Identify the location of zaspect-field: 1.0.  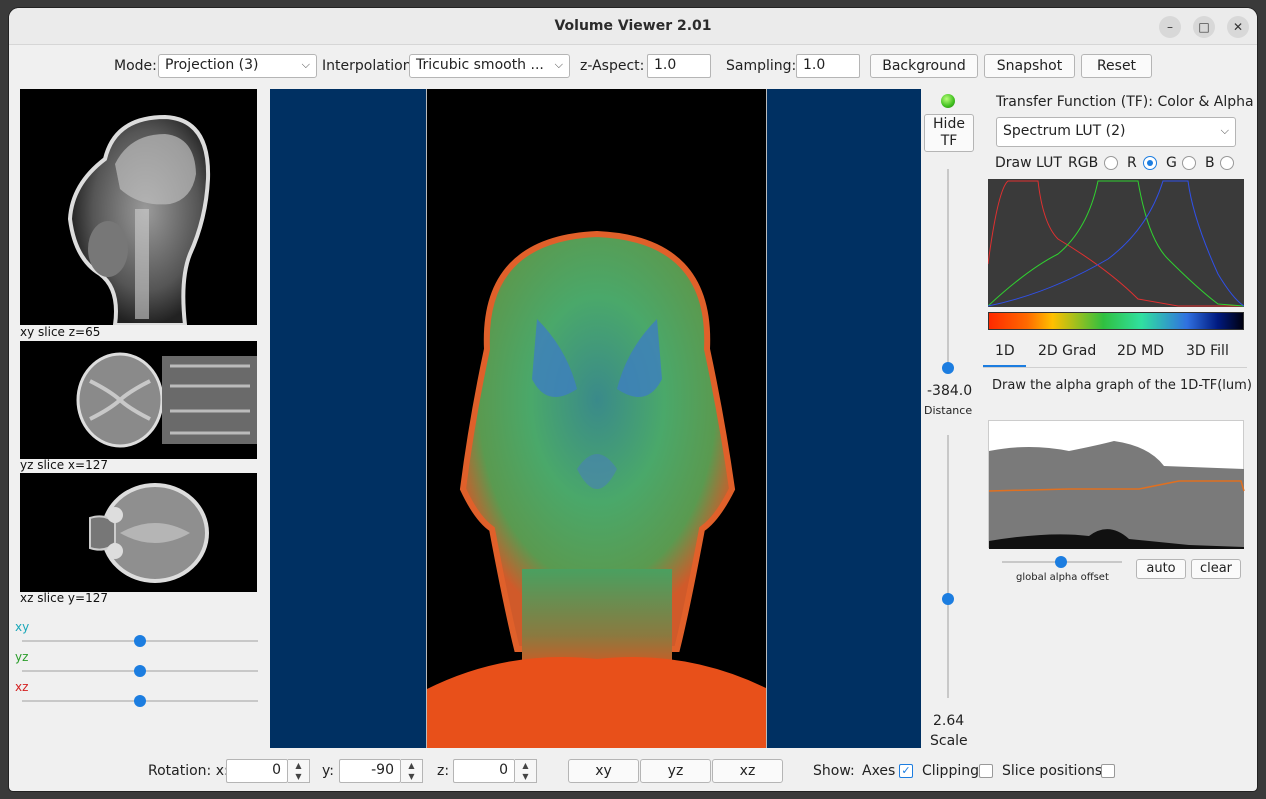
(679, 66).